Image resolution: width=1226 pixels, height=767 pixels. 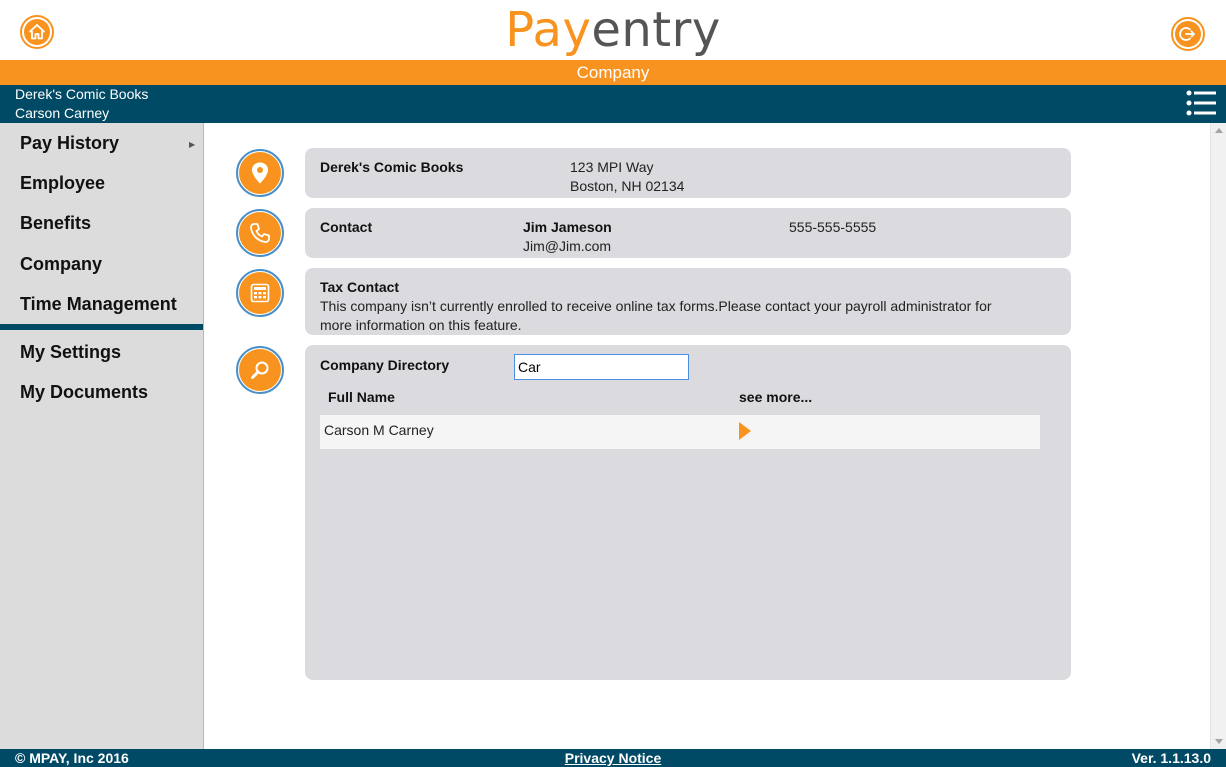 I want to click on payentry-logo: Payentry, so click(x=613, y=30).